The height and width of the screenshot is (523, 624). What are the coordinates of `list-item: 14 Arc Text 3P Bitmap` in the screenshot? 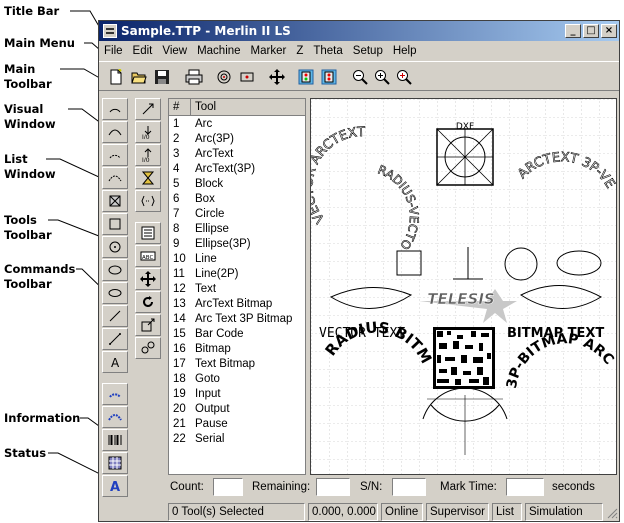 It's located at (237, 319).